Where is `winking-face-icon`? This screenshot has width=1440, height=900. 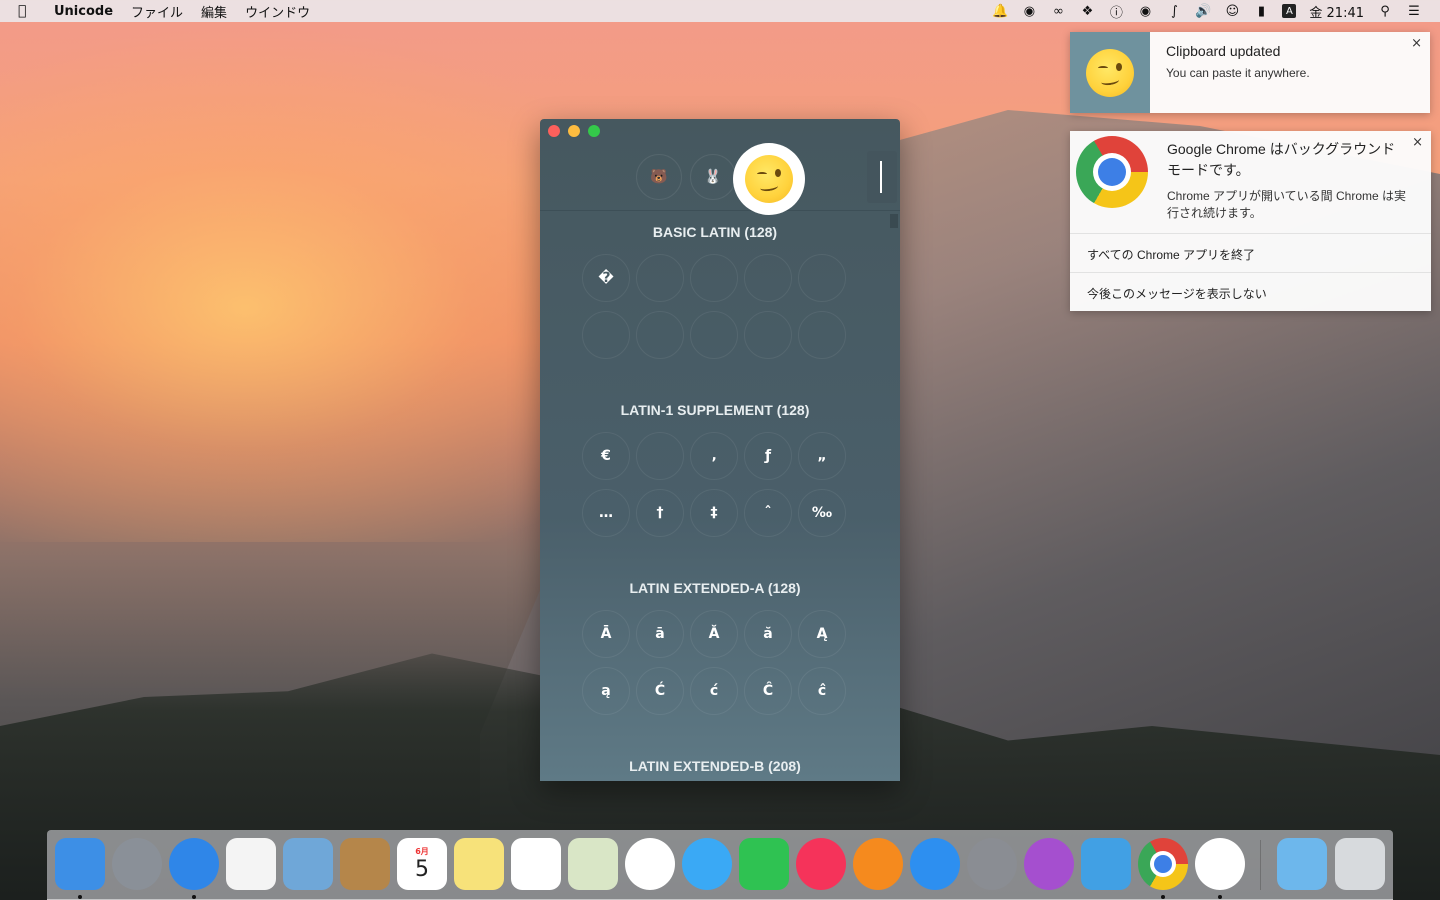
winking-face-icon is located at coordinates (769, 179).